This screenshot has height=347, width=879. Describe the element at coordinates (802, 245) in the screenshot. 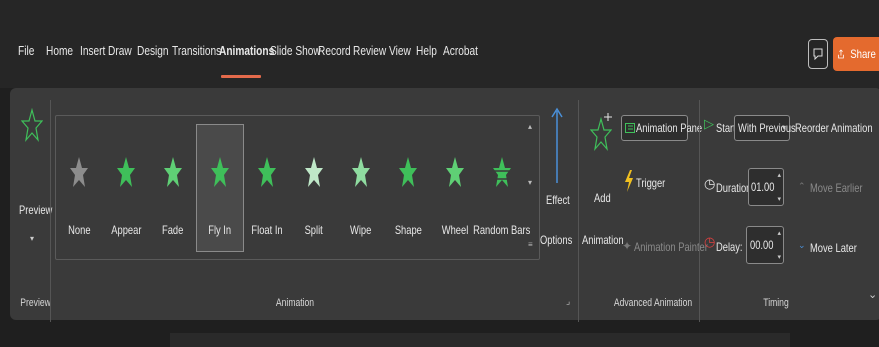

I see `arrow-down-icon: ⌄` at that location.